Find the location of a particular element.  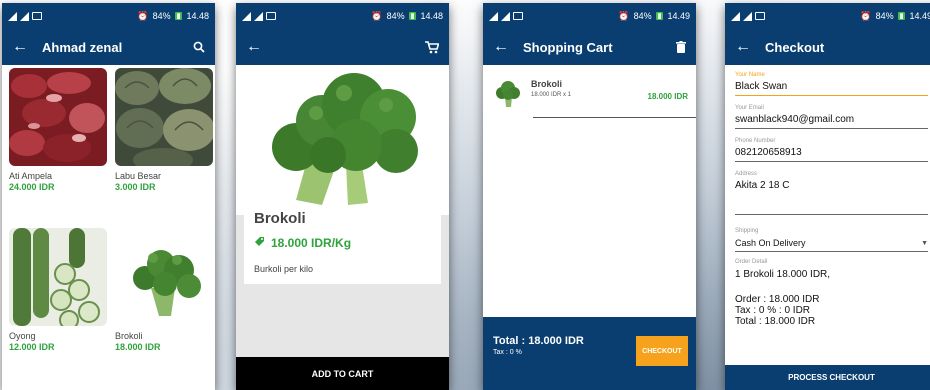

order-line: 1 Brokoli 18.000 IDR, is located at coordinates (783, 274).